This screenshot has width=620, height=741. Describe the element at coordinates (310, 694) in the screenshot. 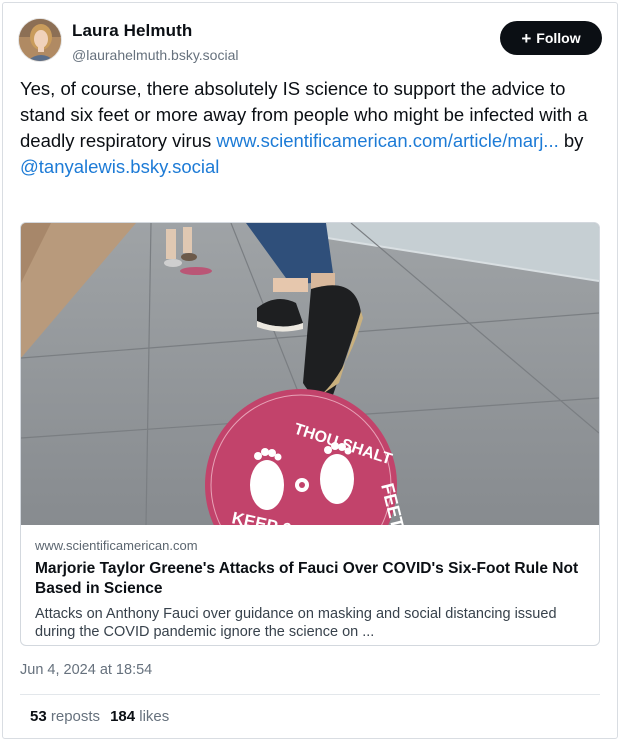

I see `divider` at that location.